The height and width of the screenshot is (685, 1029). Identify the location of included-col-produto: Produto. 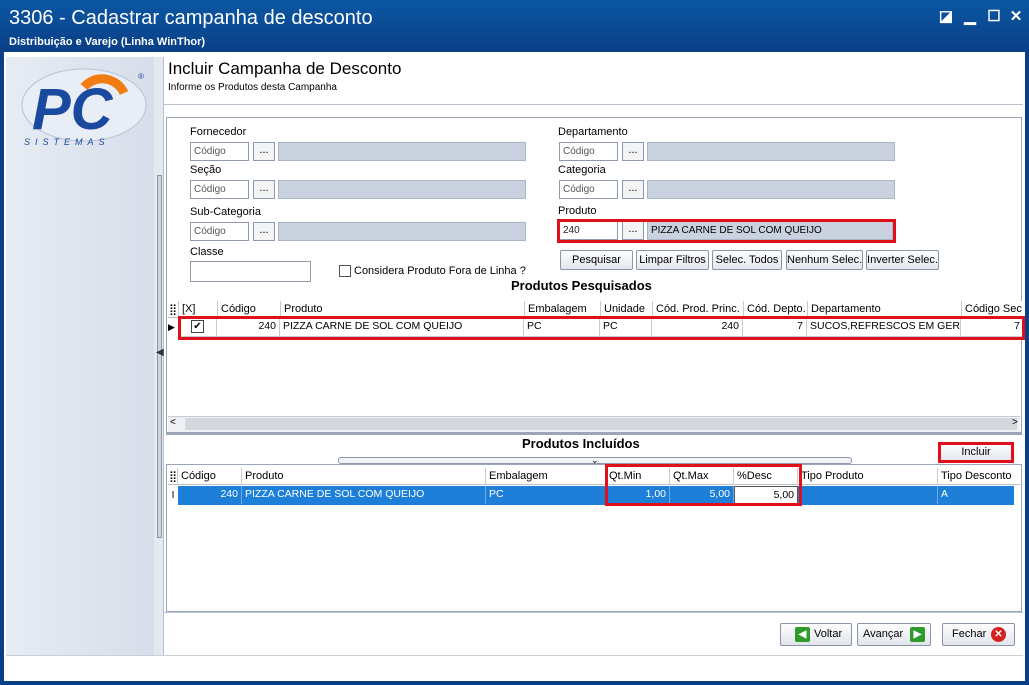
(364, 476).